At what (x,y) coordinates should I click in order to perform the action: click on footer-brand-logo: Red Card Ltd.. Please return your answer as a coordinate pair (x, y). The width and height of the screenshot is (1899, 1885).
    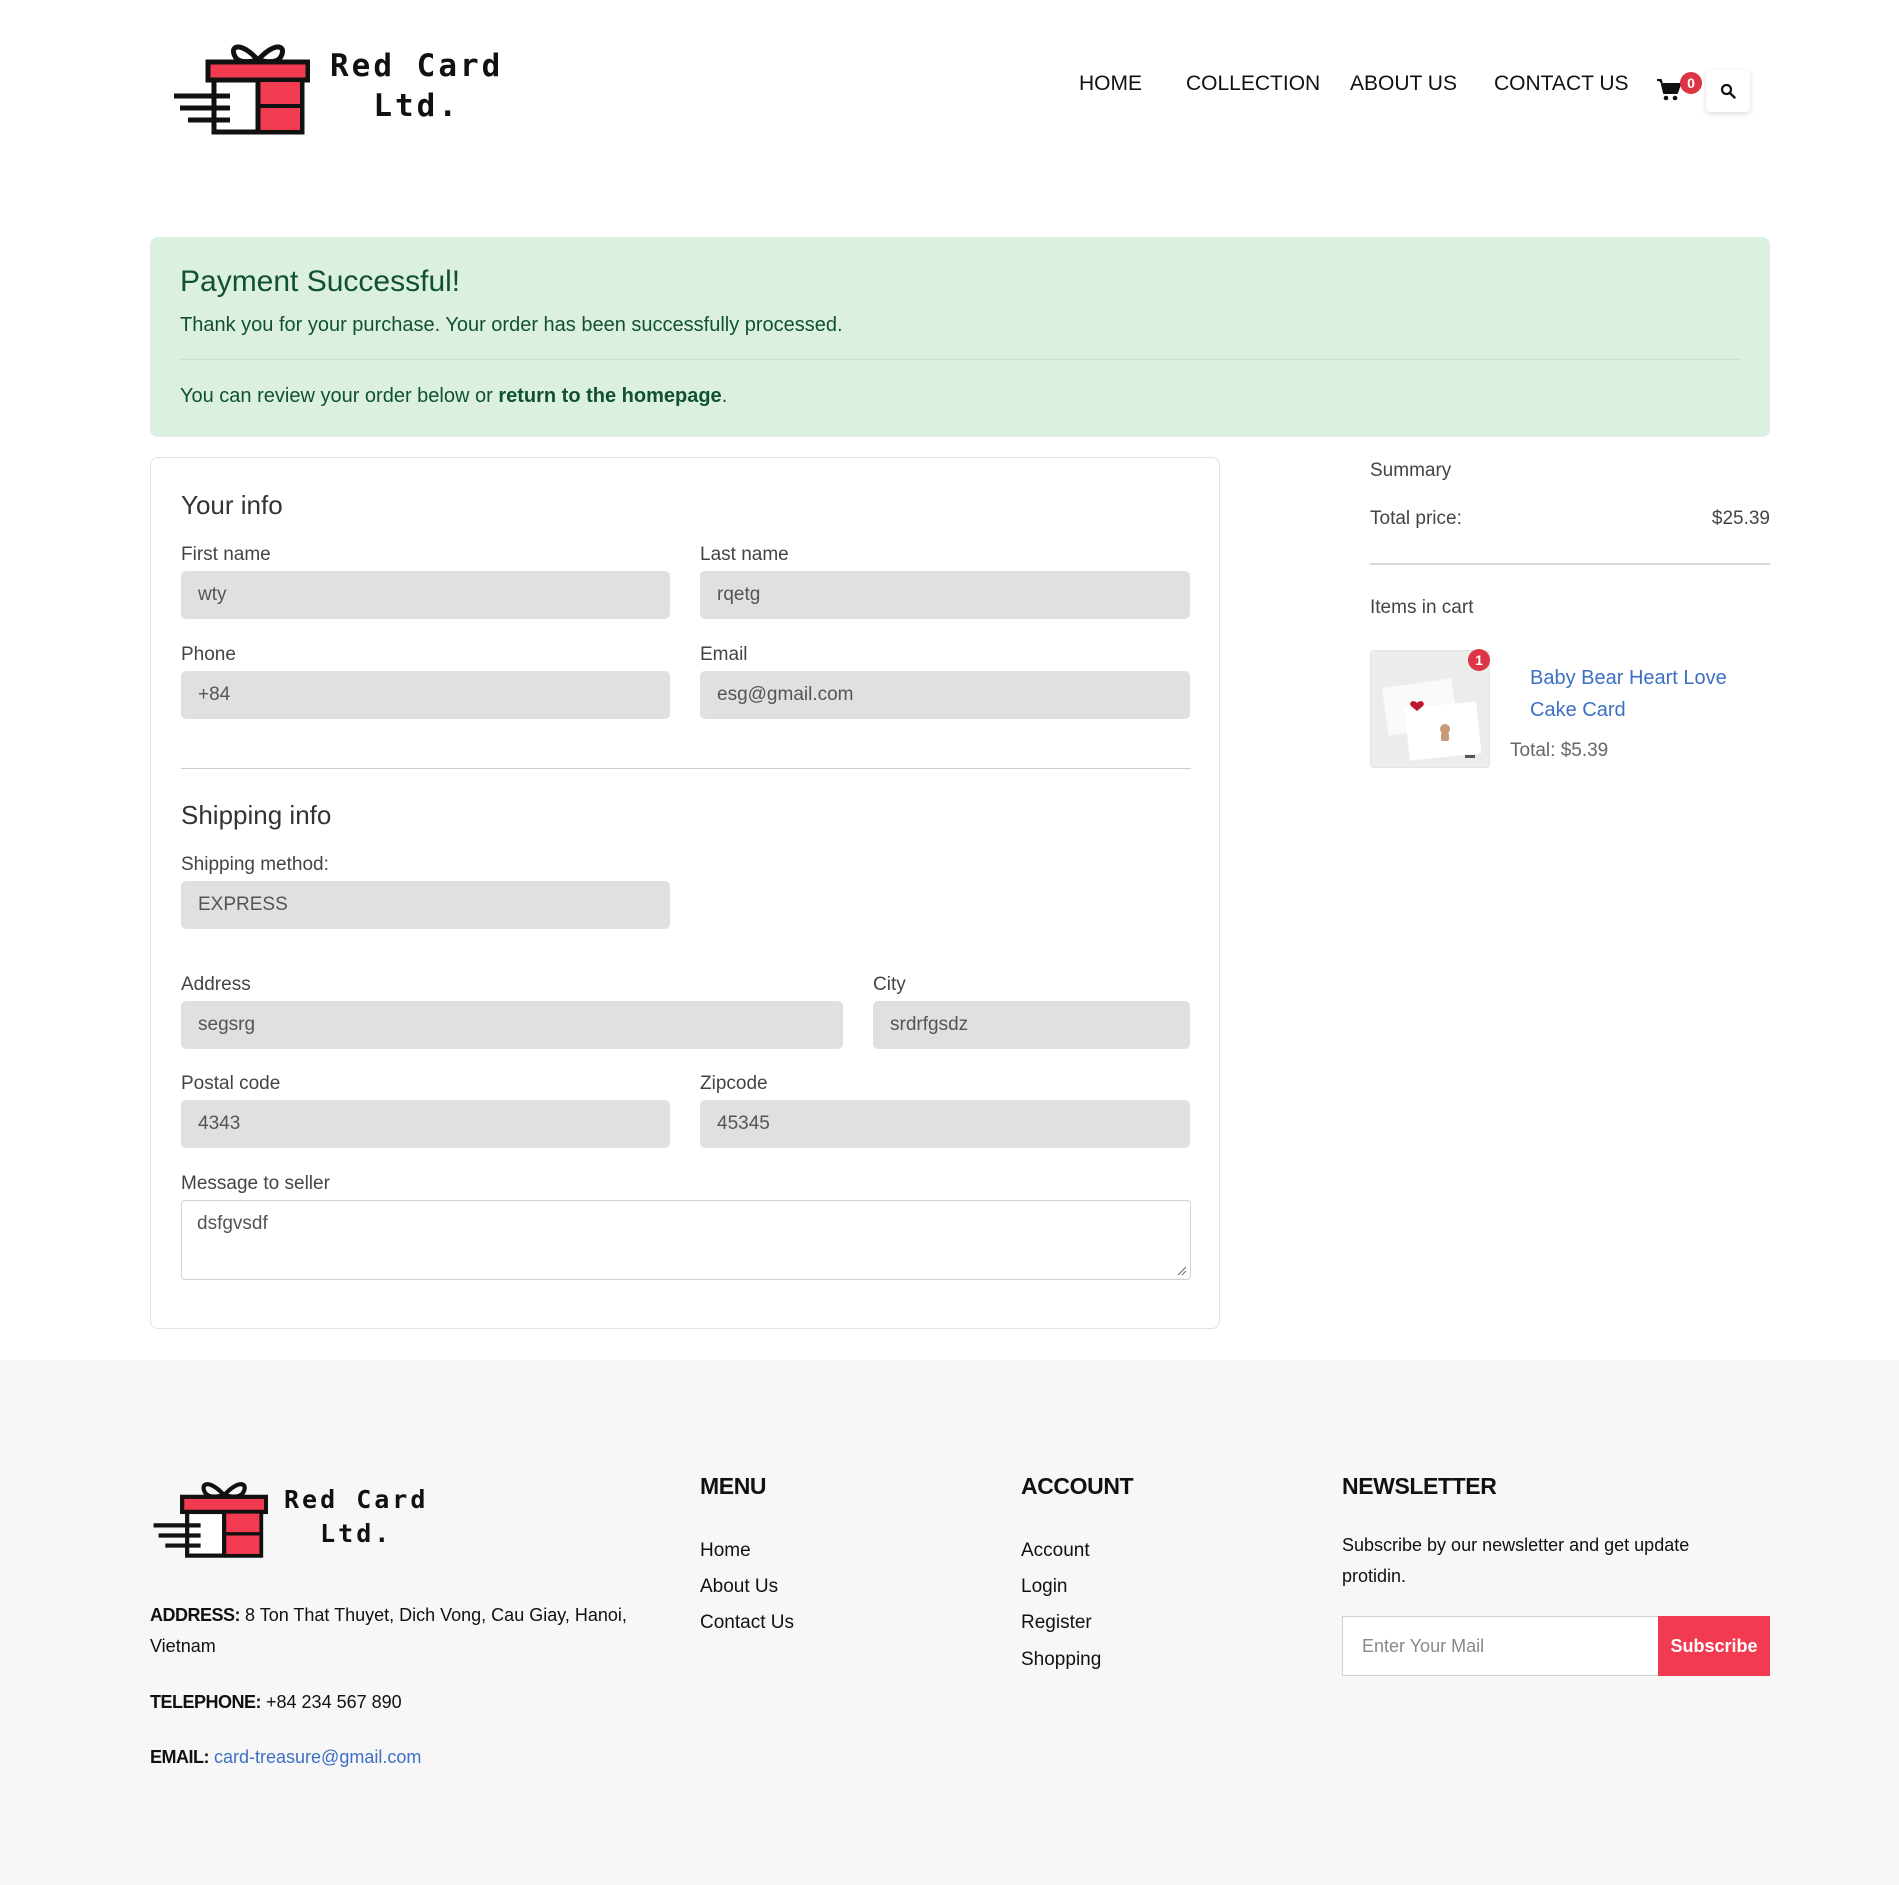
    Looking at the image, I should click on (289, 1517).